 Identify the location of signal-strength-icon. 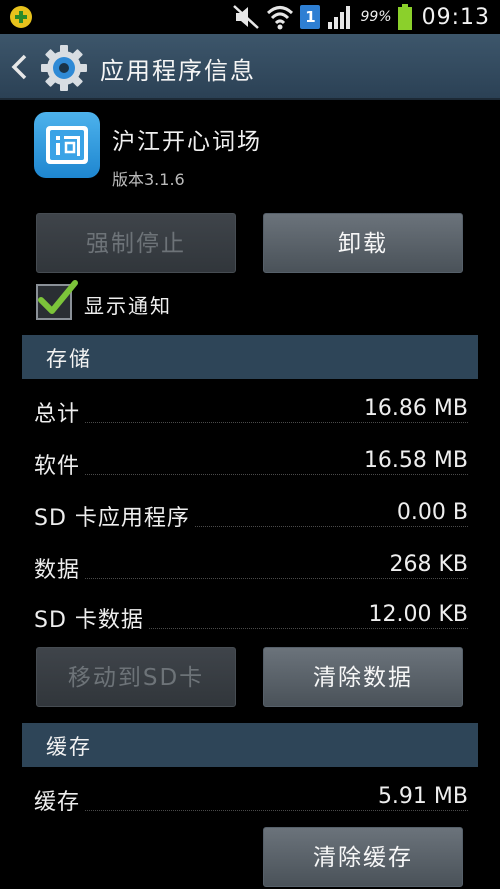
(339, 17).